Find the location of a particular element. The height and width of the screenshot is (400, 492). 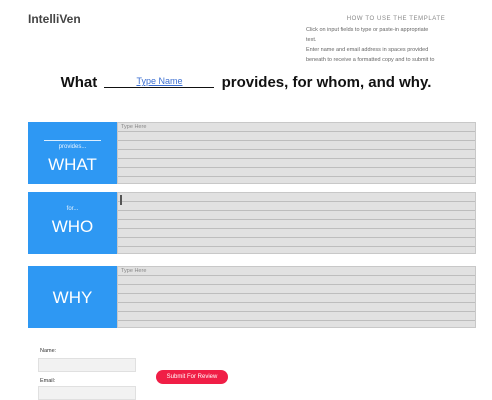

label-divider is located at coordinates (72, 140).